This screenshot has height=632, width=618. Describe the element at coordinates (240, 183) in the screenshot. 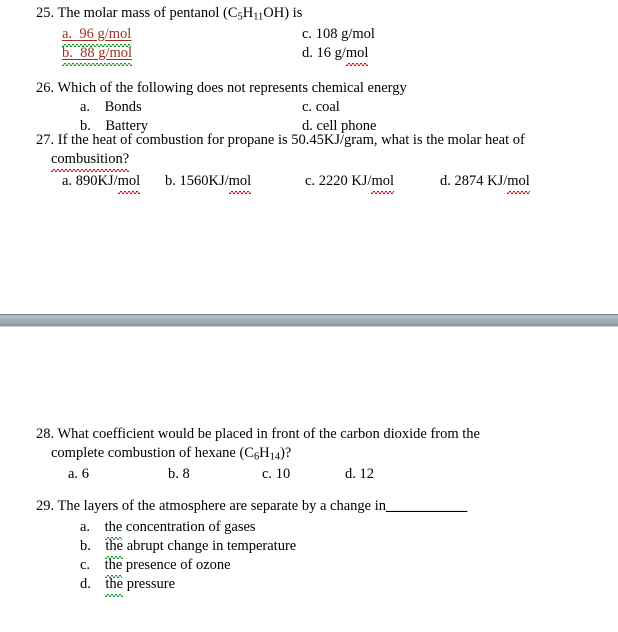

I see `question-27-option-b-misspelling: mol` at that location.